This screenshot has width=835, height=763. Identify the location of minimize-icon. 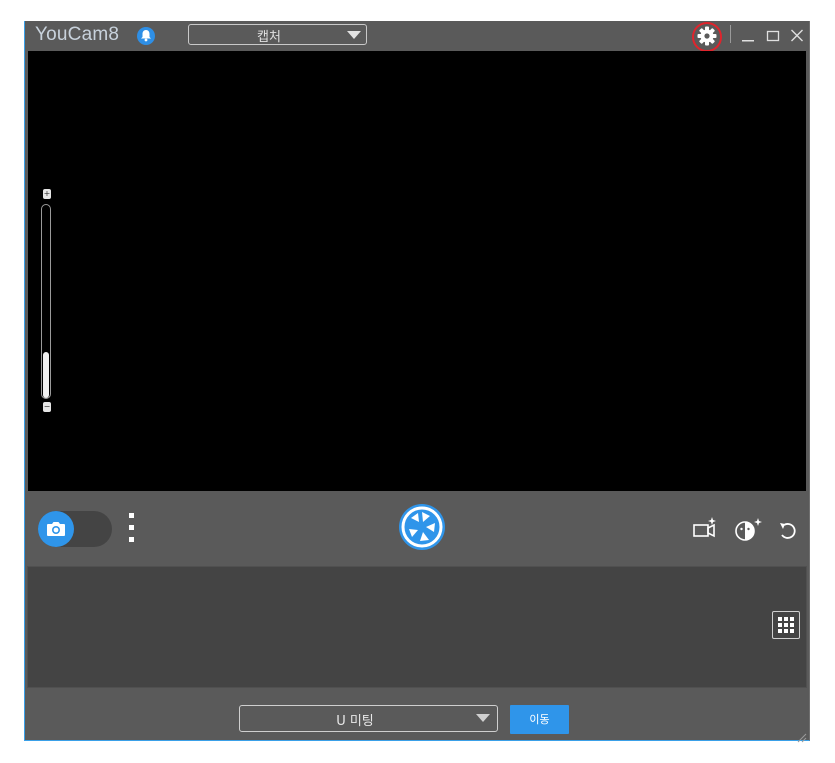
(748, 35).